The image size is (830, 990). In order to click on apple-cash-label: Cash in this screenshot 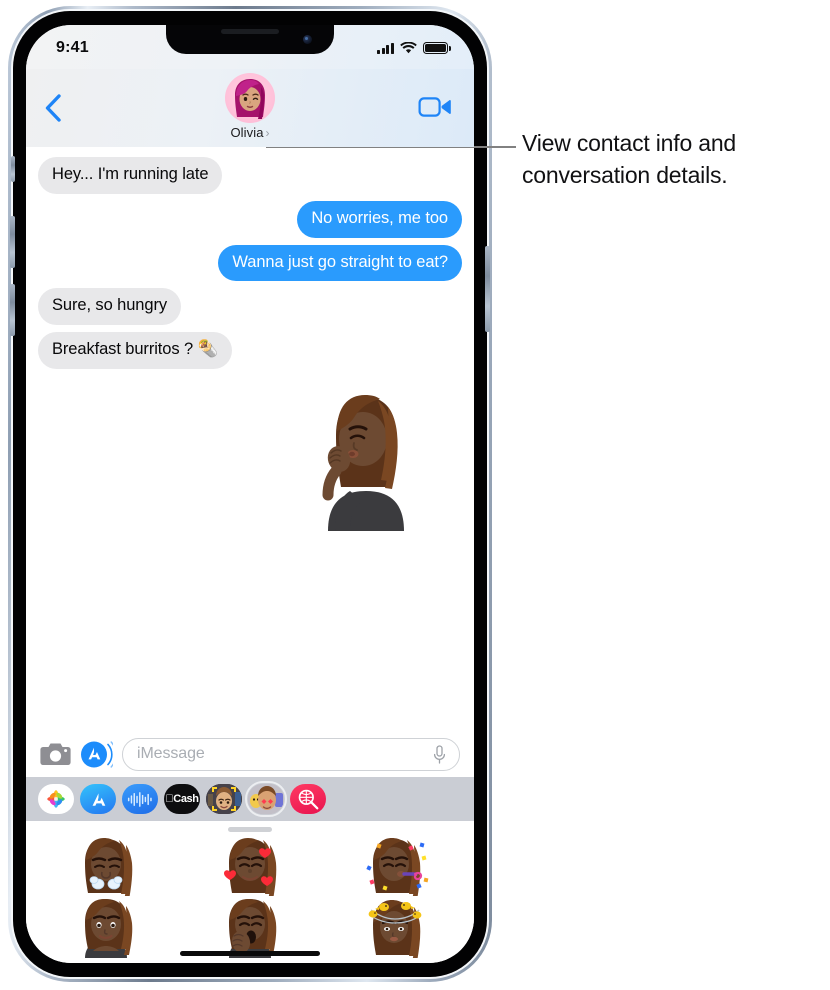, I will do `click(182, 799)`.